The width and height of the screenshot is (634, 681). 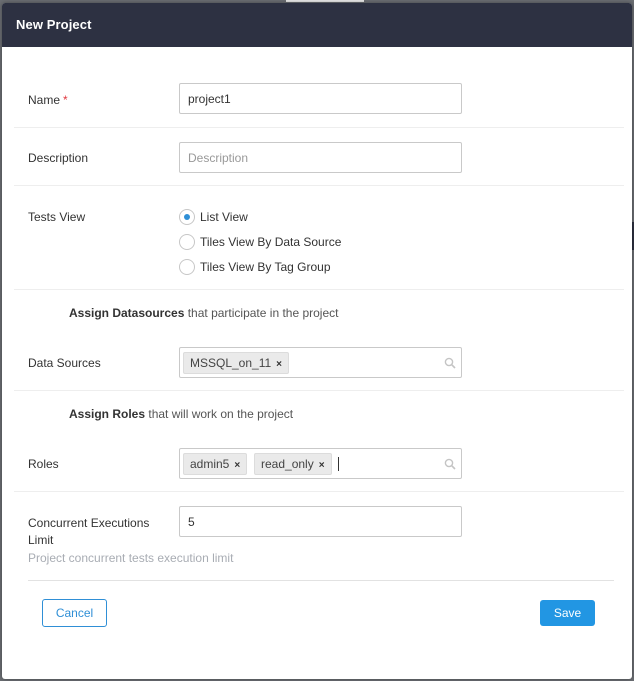 I want to click on save-button: Save, so click(x=567, y=613).